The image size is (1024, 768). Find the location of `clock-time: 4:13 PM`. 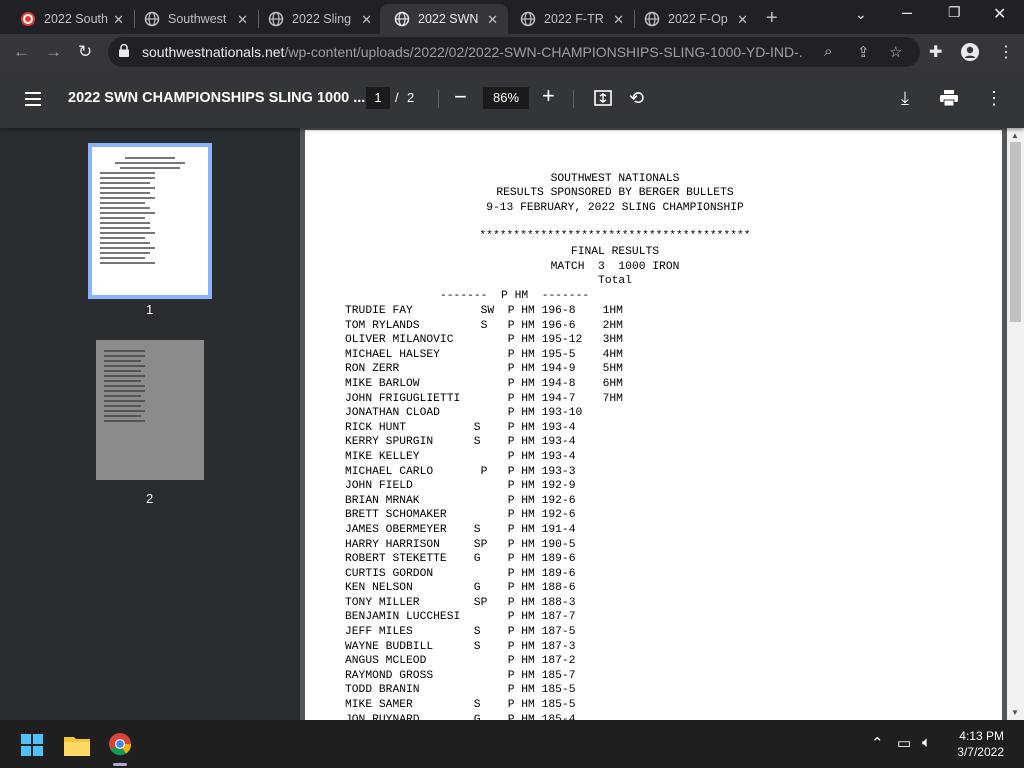

clock-time: 4:13 PM is located at coordinates (981, 736).